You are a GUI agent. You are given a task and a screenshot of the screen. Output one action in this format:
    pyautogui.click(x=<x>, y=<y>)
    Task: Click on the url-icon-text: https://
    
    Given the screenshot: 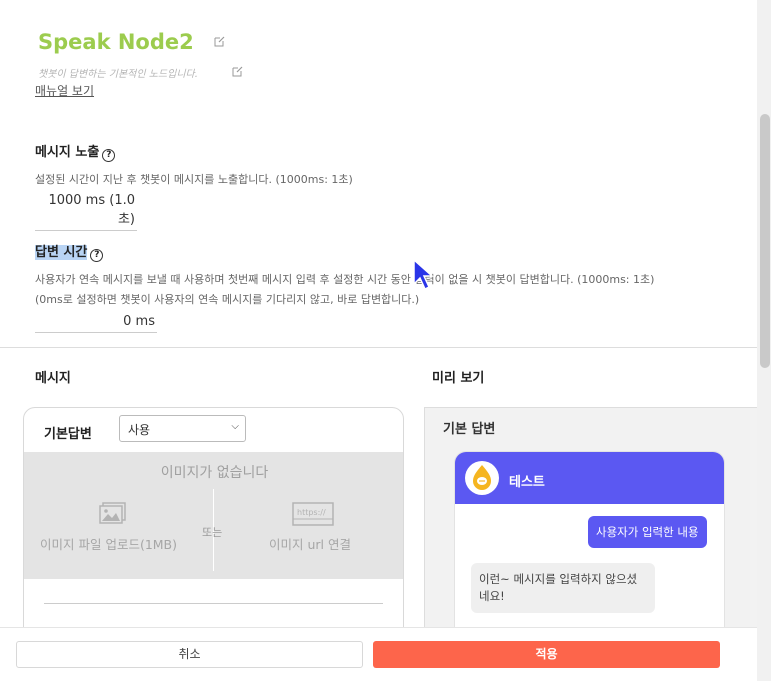 What is the action you would take?
    pyautogui.click(x=311, y=512)
    